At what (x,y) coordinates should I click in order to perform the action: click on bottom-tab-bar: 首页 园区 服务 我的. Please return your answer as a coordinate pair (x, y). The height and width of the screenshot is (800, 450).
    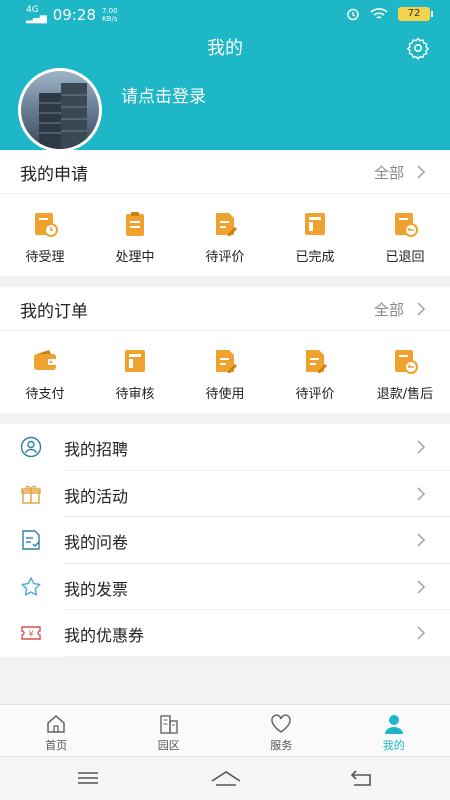
    Looking at the image, I should click on (225, 730).